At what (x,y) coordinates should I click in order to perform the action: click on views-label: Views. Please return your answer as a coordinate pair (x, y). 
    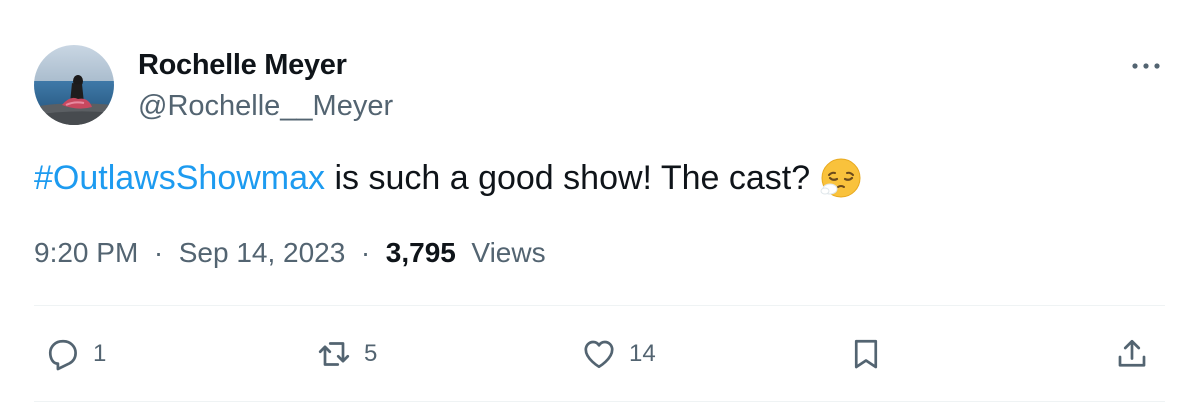
    Looking at the image, I should click on (504, 252).